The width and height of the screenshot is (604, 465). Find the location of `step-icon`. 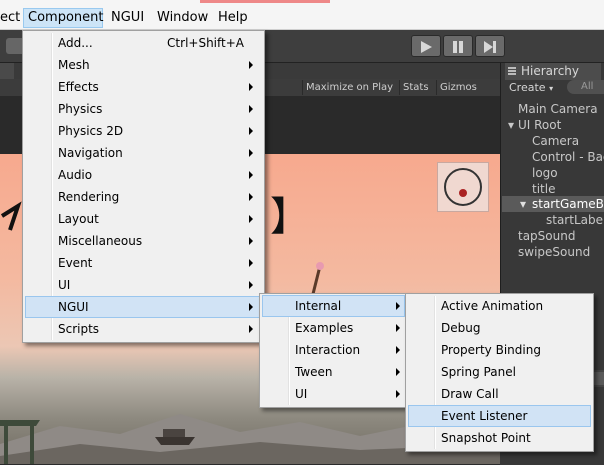

step-icon is located at coordinates (490, 47).